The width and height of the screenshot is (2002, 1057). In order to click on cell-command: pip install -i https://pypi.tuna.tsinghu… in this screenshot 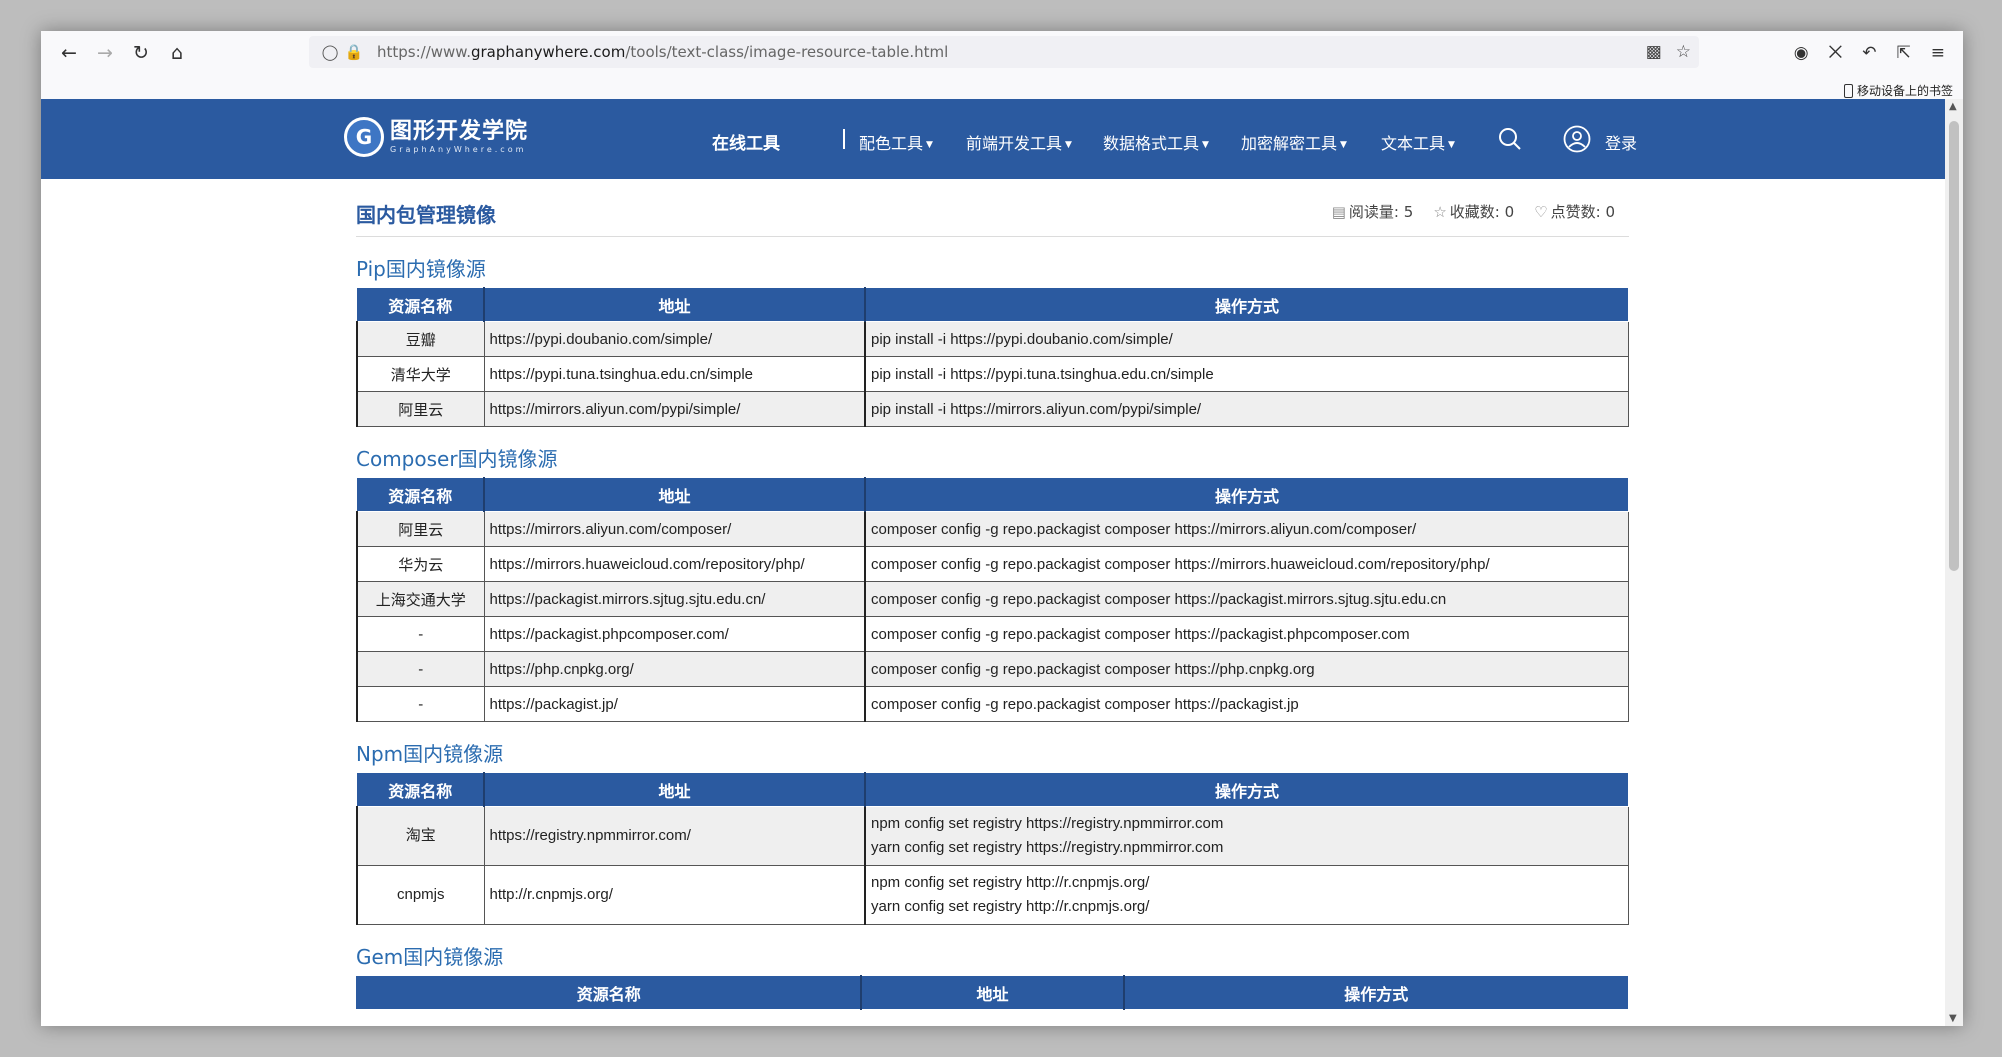, I will do `click(1246, 374)`.